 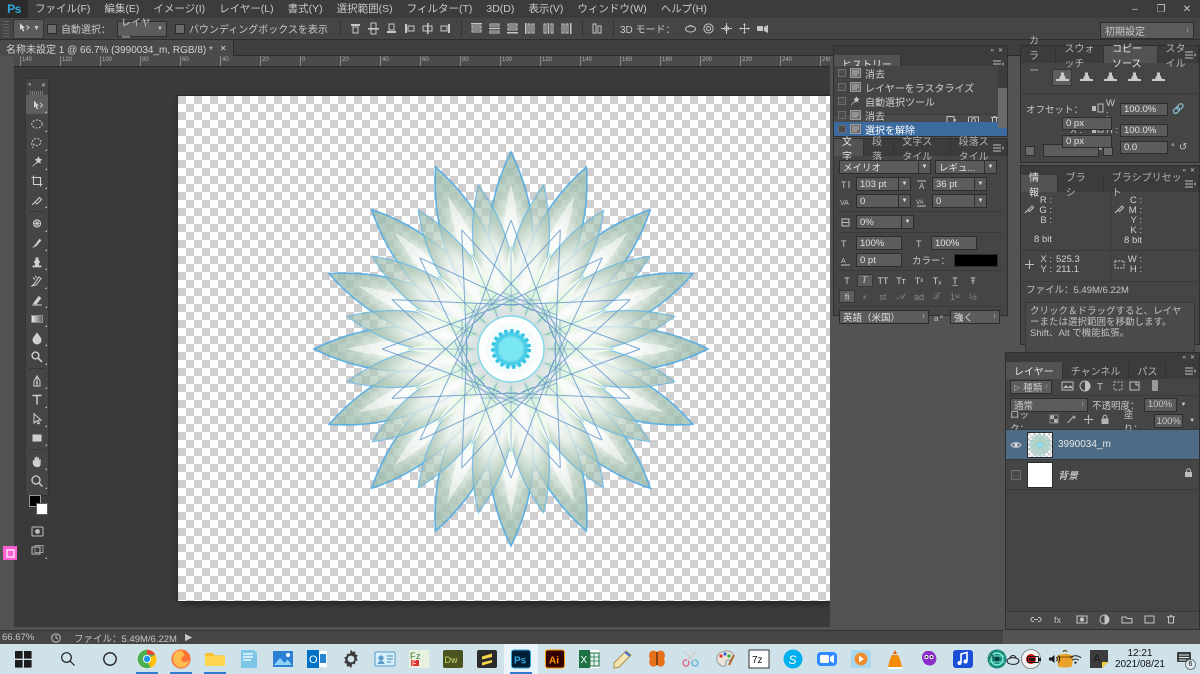 I want to click on filter-smart-object-icon, so click(x=1135, y=387).